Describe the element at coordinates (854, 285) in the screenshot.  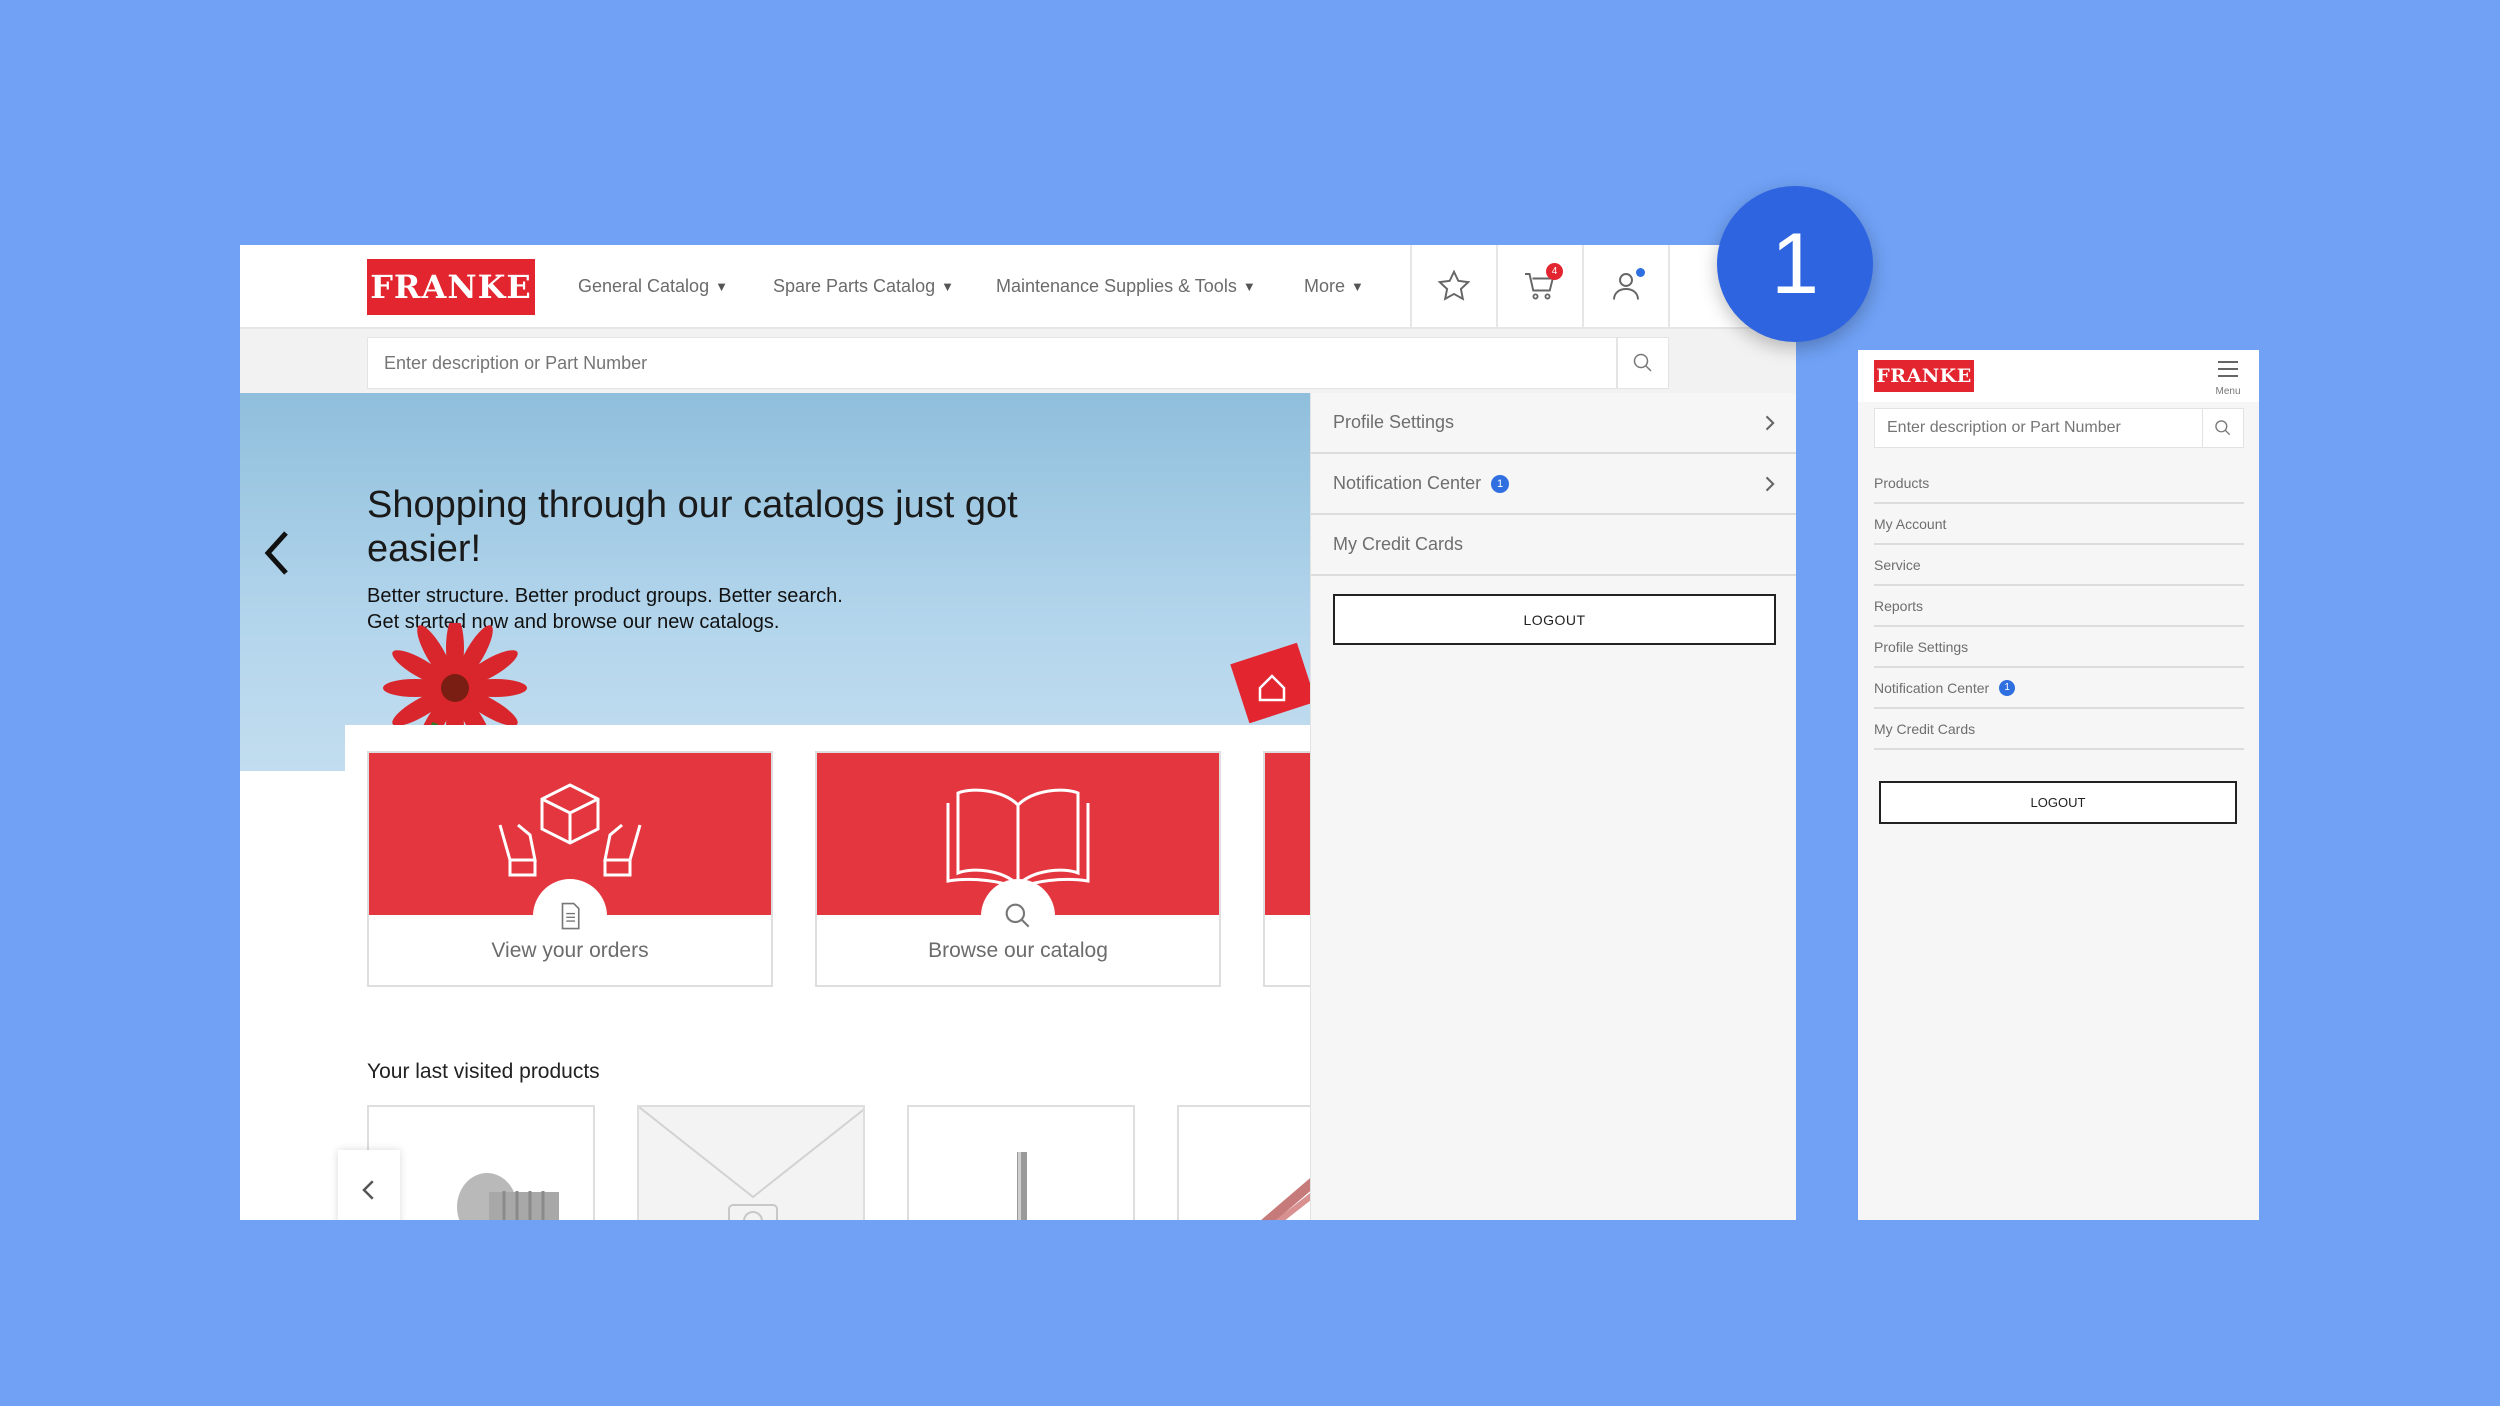
I see `nav-label: Spare Parts Catalog` at that location.